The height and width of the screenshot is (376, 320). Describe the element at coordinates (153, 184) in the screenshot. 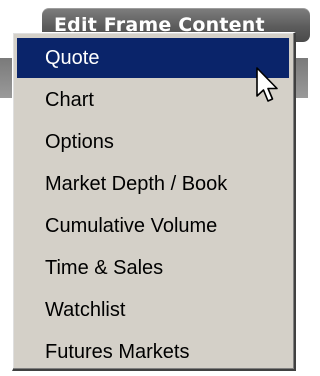

I see `menu-item-market-depth-book: Market Depth / Book` at that location.